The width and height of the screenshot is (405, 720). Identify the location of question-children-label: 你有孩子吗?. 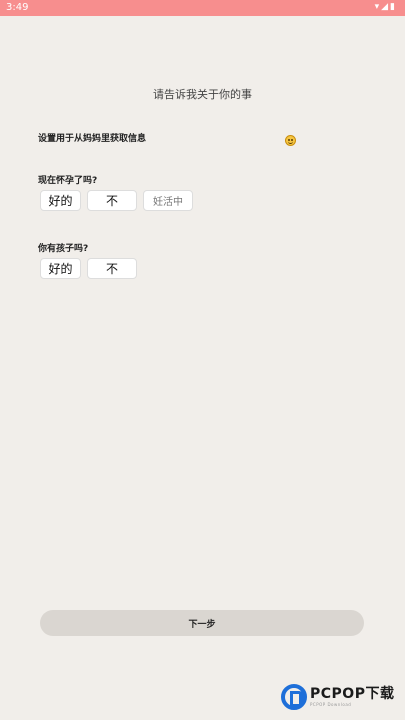
(63, 249).